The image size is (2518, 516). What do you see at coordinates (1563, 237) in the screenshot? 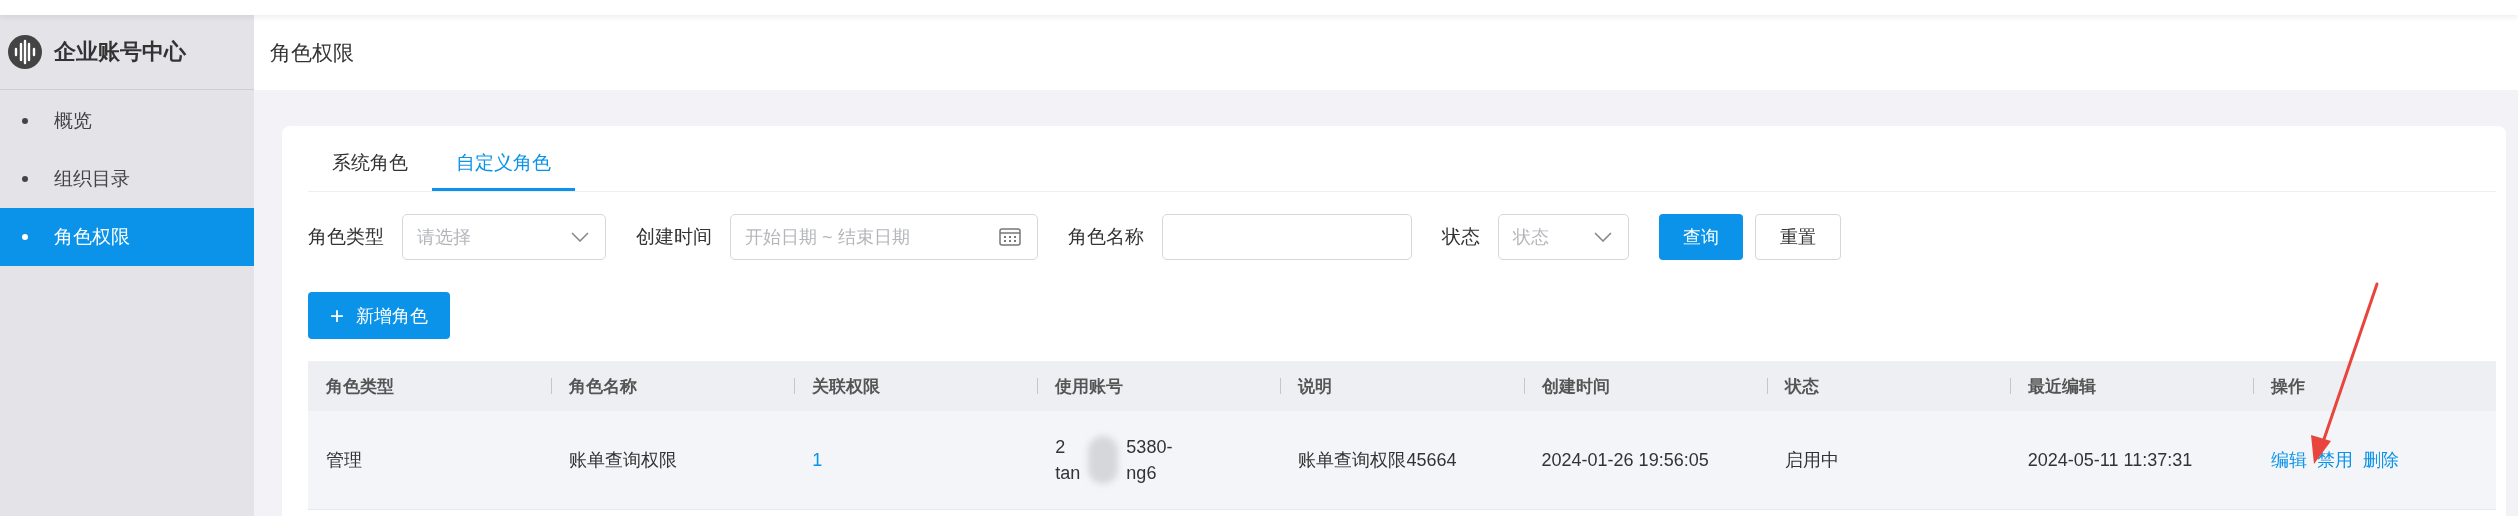
I see `select-field: 状态` at bounding box center [1563, 237].